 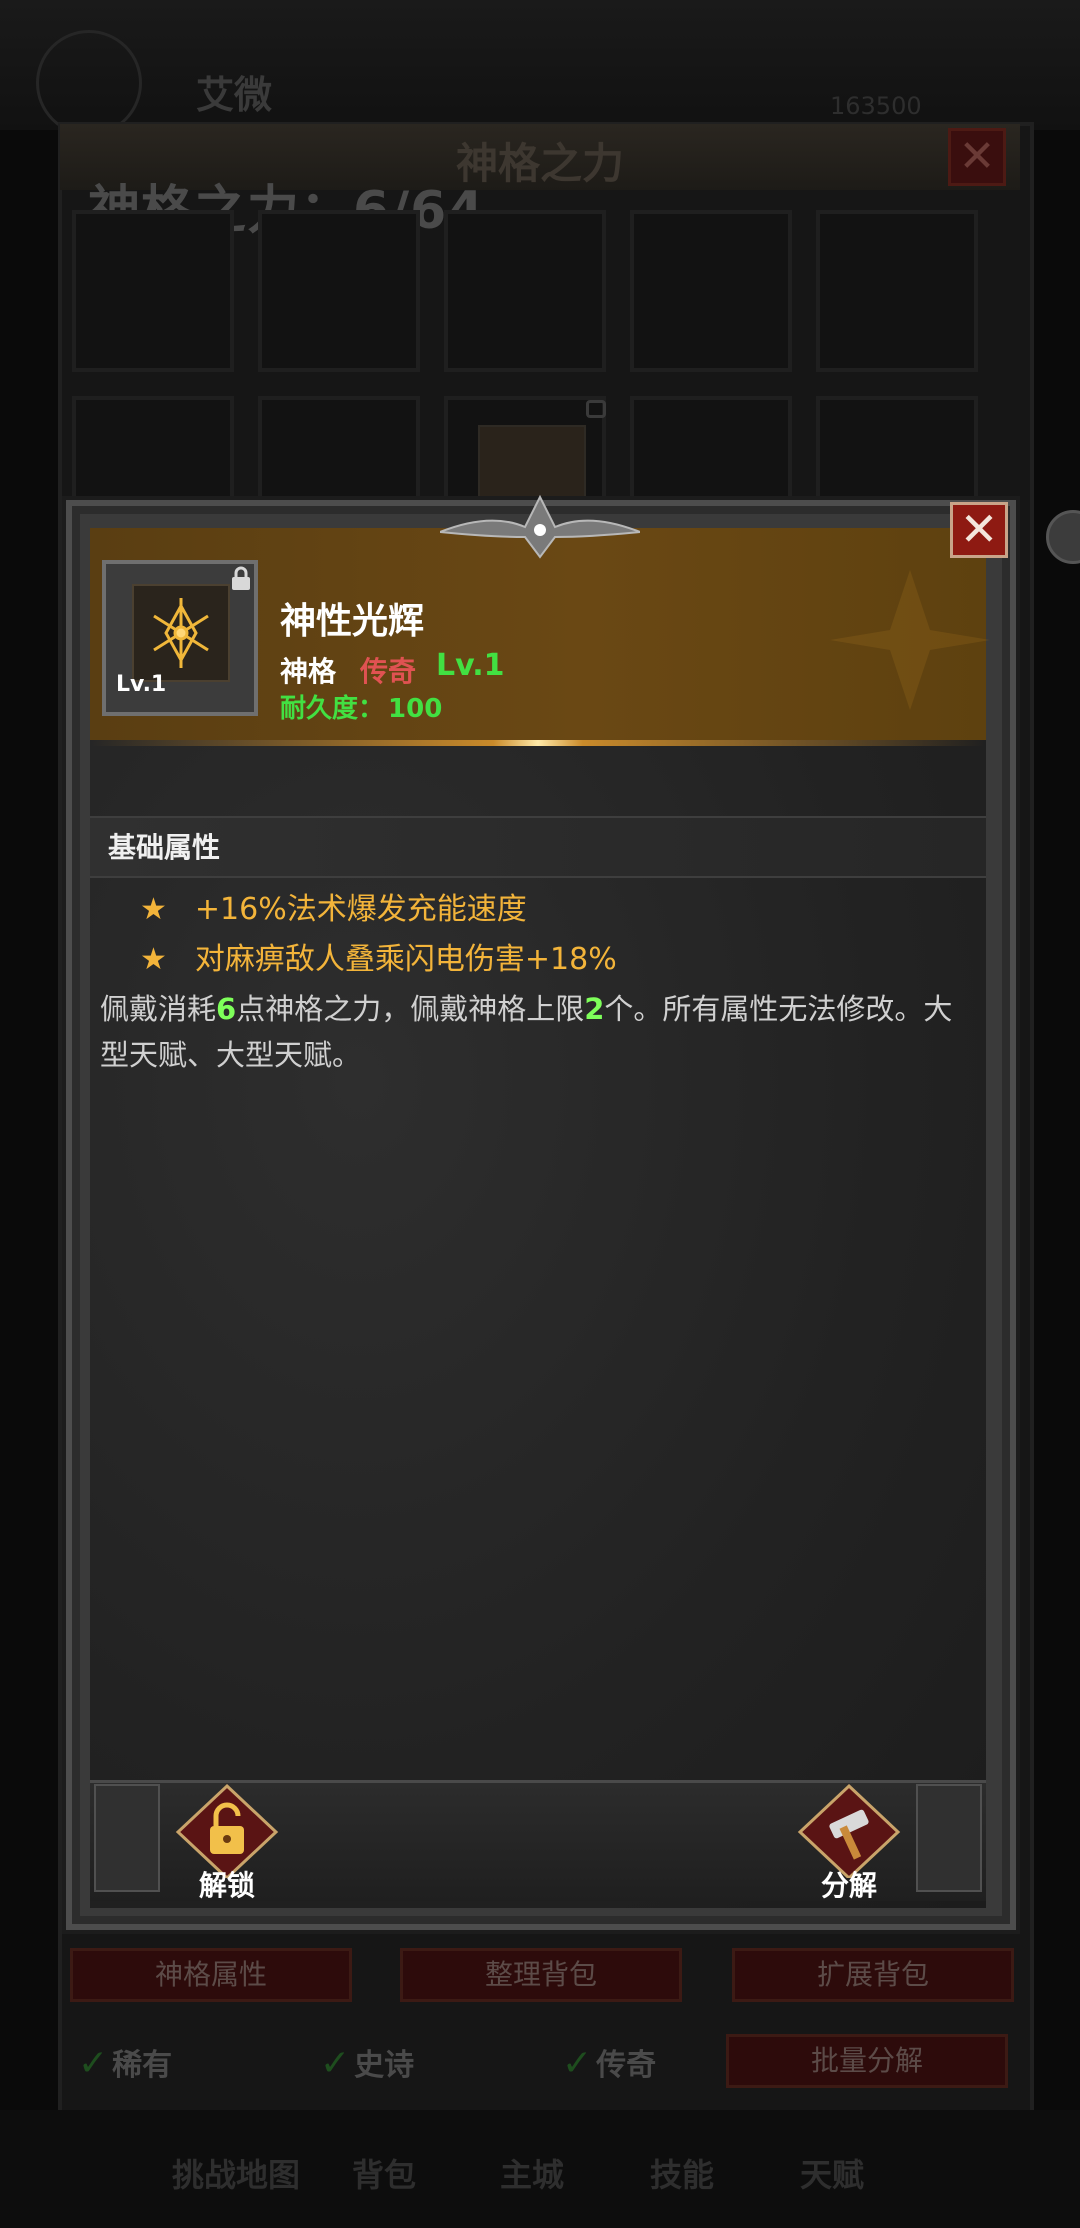 I want to click on nav-main-city: 主城, so click(x=532, y=2173).